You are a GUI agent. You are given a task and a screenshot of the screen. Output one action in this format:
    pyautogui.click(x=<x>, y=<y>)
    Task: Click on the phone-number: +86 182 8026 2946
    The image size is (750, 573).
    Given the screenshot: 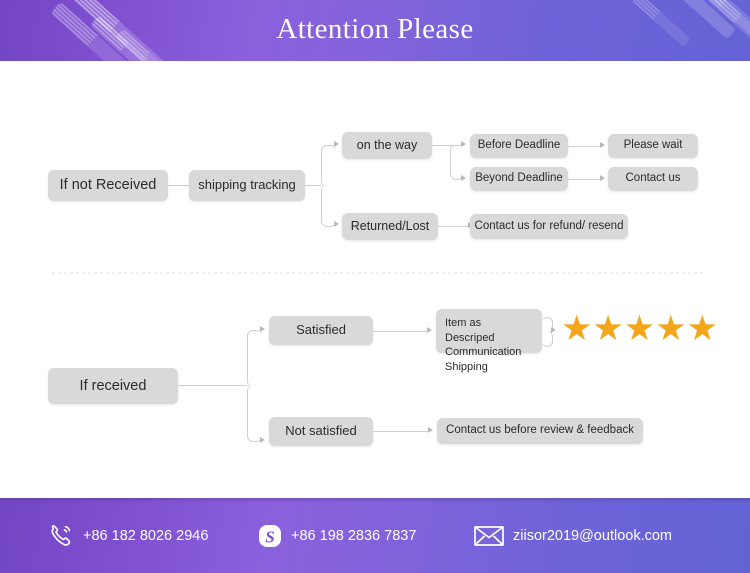 What is the action you would take?
    pyautogui.click(x=146, y=535)
    